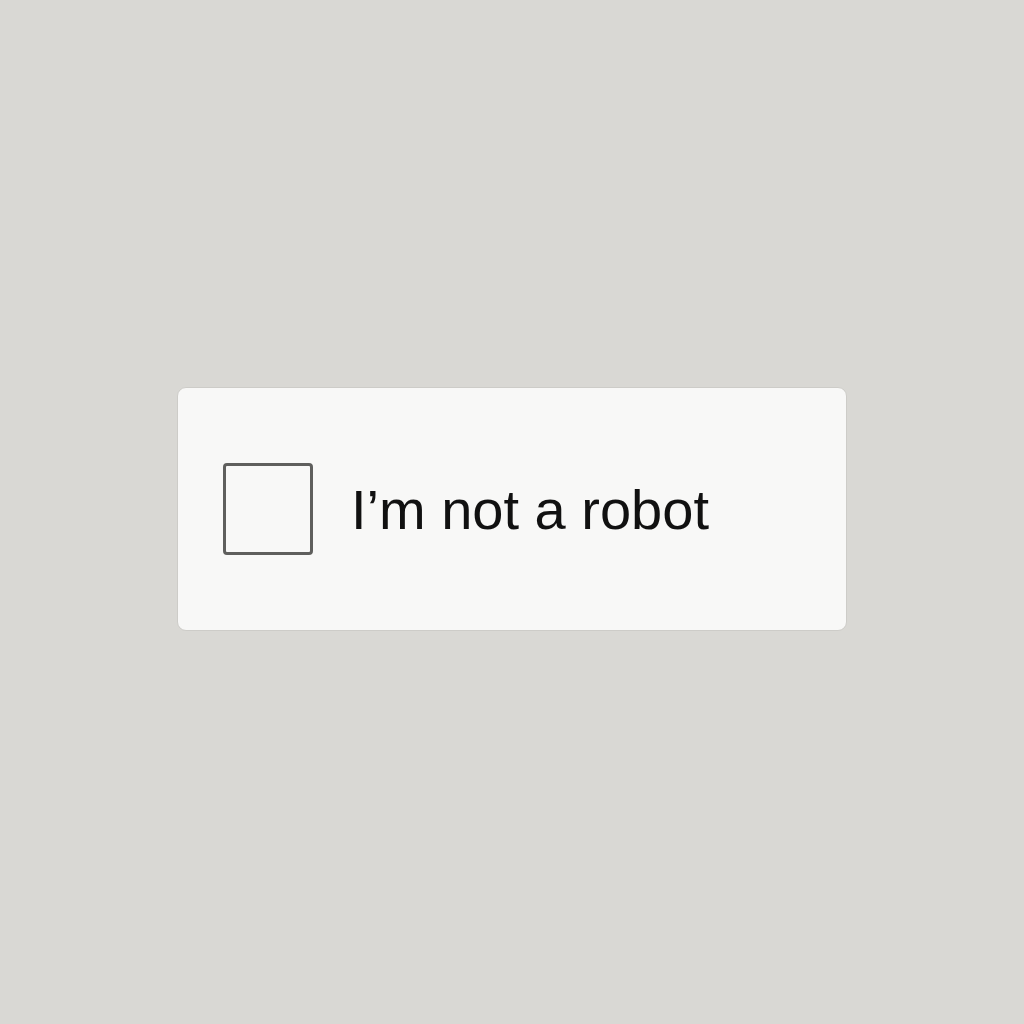  Describe the element at coordinates (530, 509) in the screenshot. I see `checkbox-label: I’m not a robot` at that location.